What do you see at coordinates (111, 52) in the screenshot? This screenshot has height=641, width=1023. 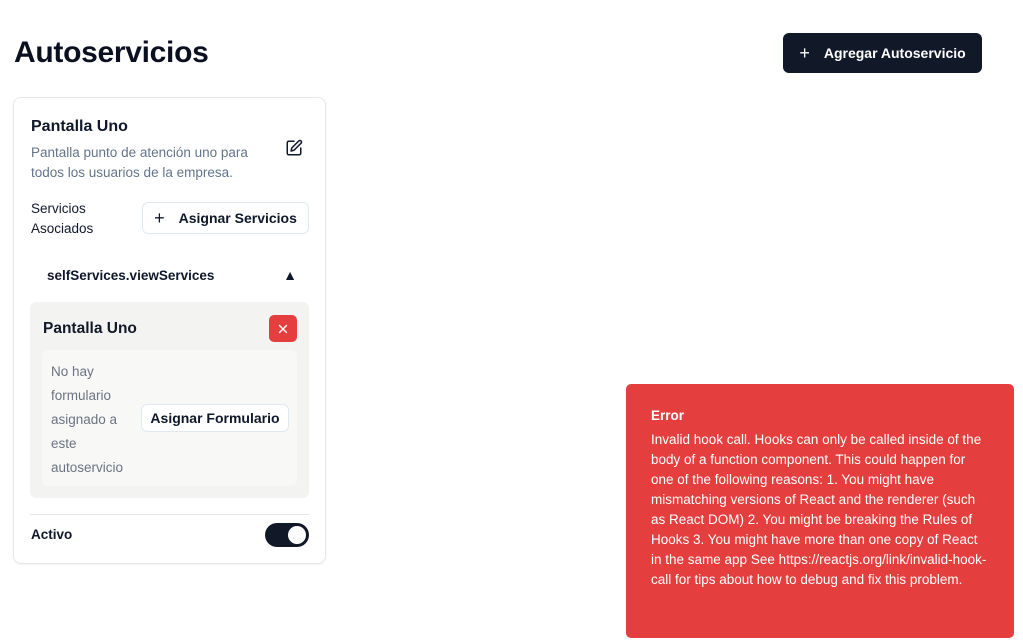 I see `page-title: Autoservicios` at bounding box center [111, 52].